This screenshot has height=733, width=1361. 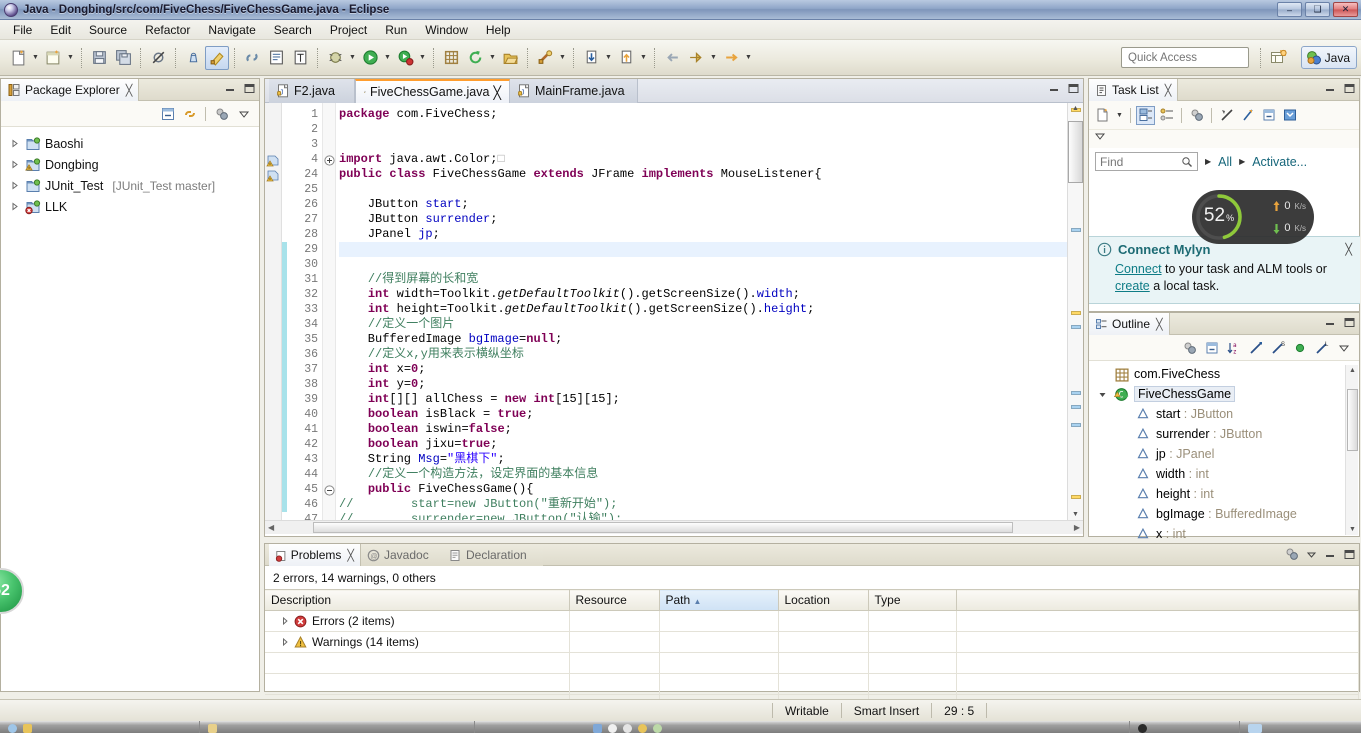 I want to click on maximize-button: ❑, so click(x=1317, y=9).